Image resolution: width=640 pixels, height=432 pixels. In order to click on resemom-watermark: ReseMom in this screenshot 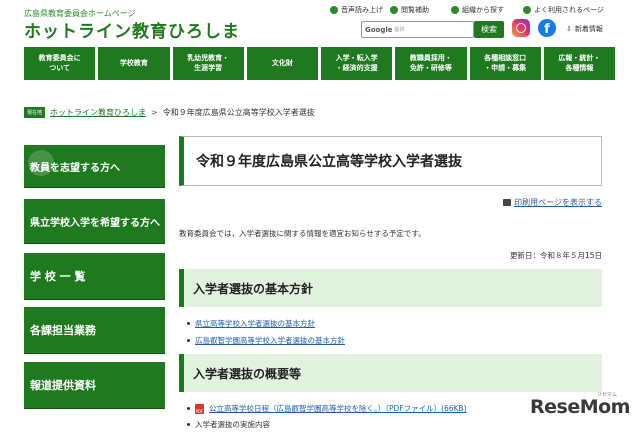, I will do `click(580, 407)`.